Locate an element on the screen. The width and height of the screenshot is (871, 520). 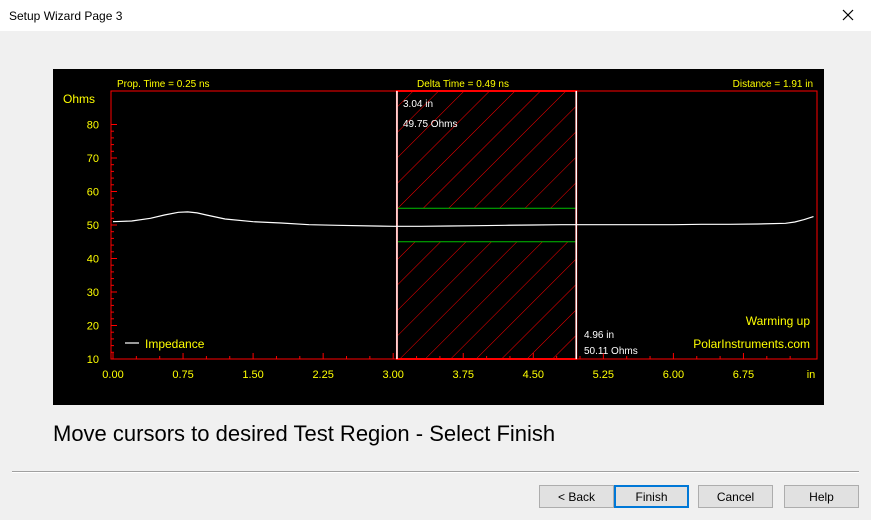
x-tick-label: 3.00 is located at coordinates (392, 375).